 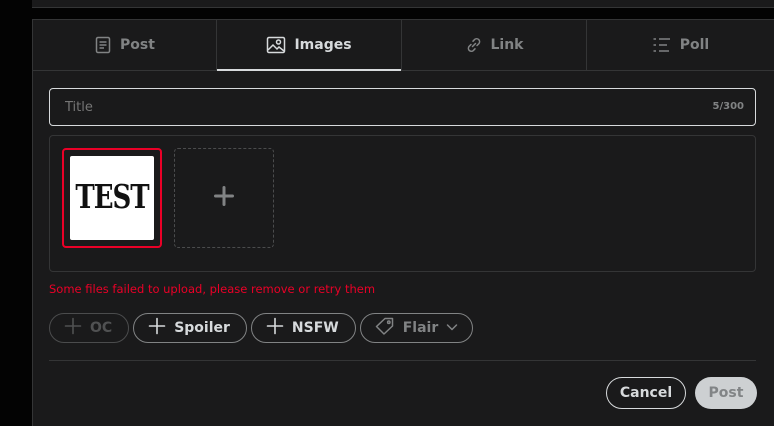 I want to click on tab-images: Images, so click(x=309, y=45).